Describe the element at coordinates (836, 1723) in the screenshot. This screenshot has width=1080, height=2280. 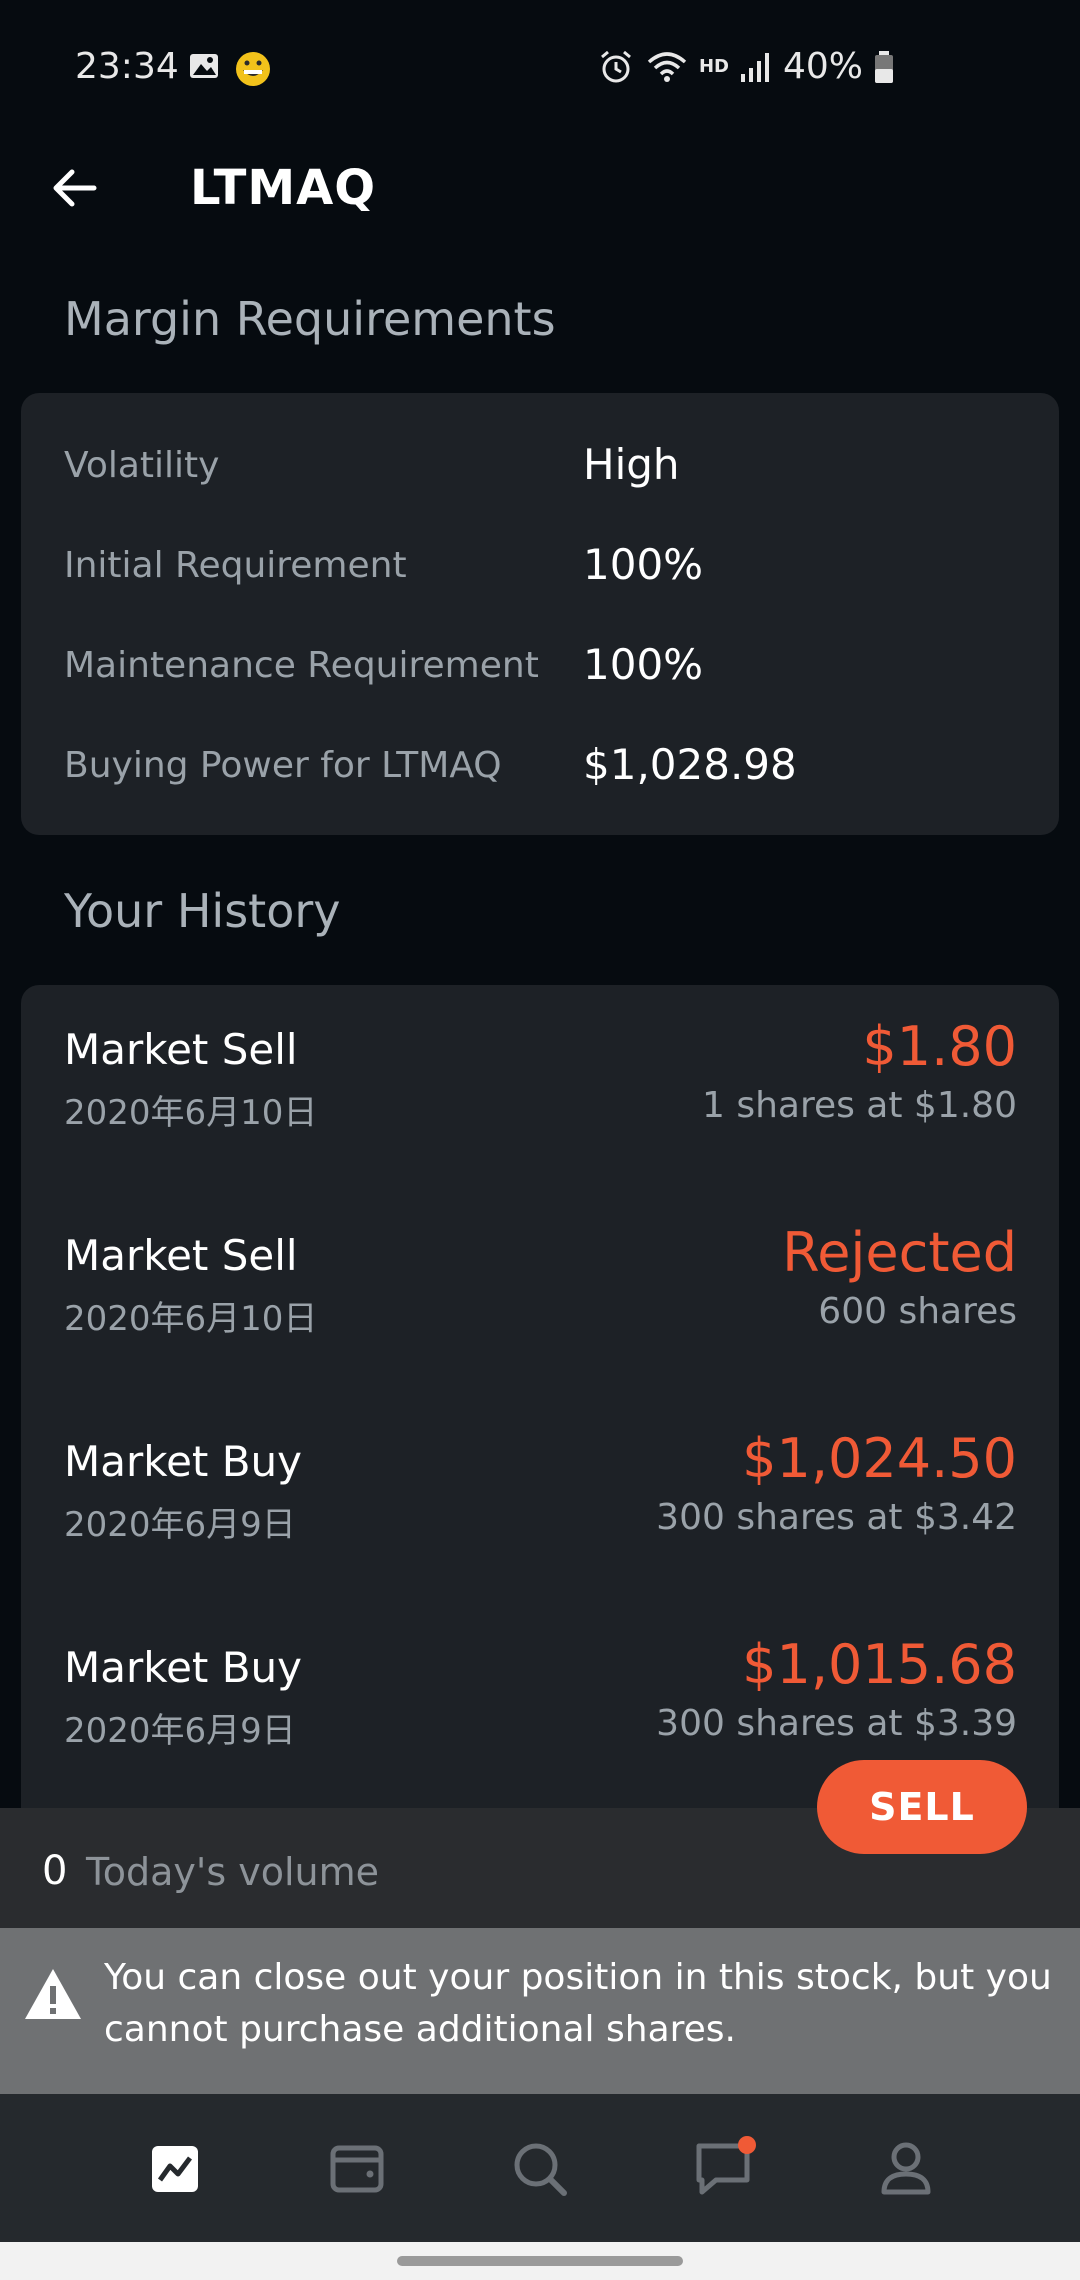
I see `history-detail: 300 shares at $3.39` at that location.